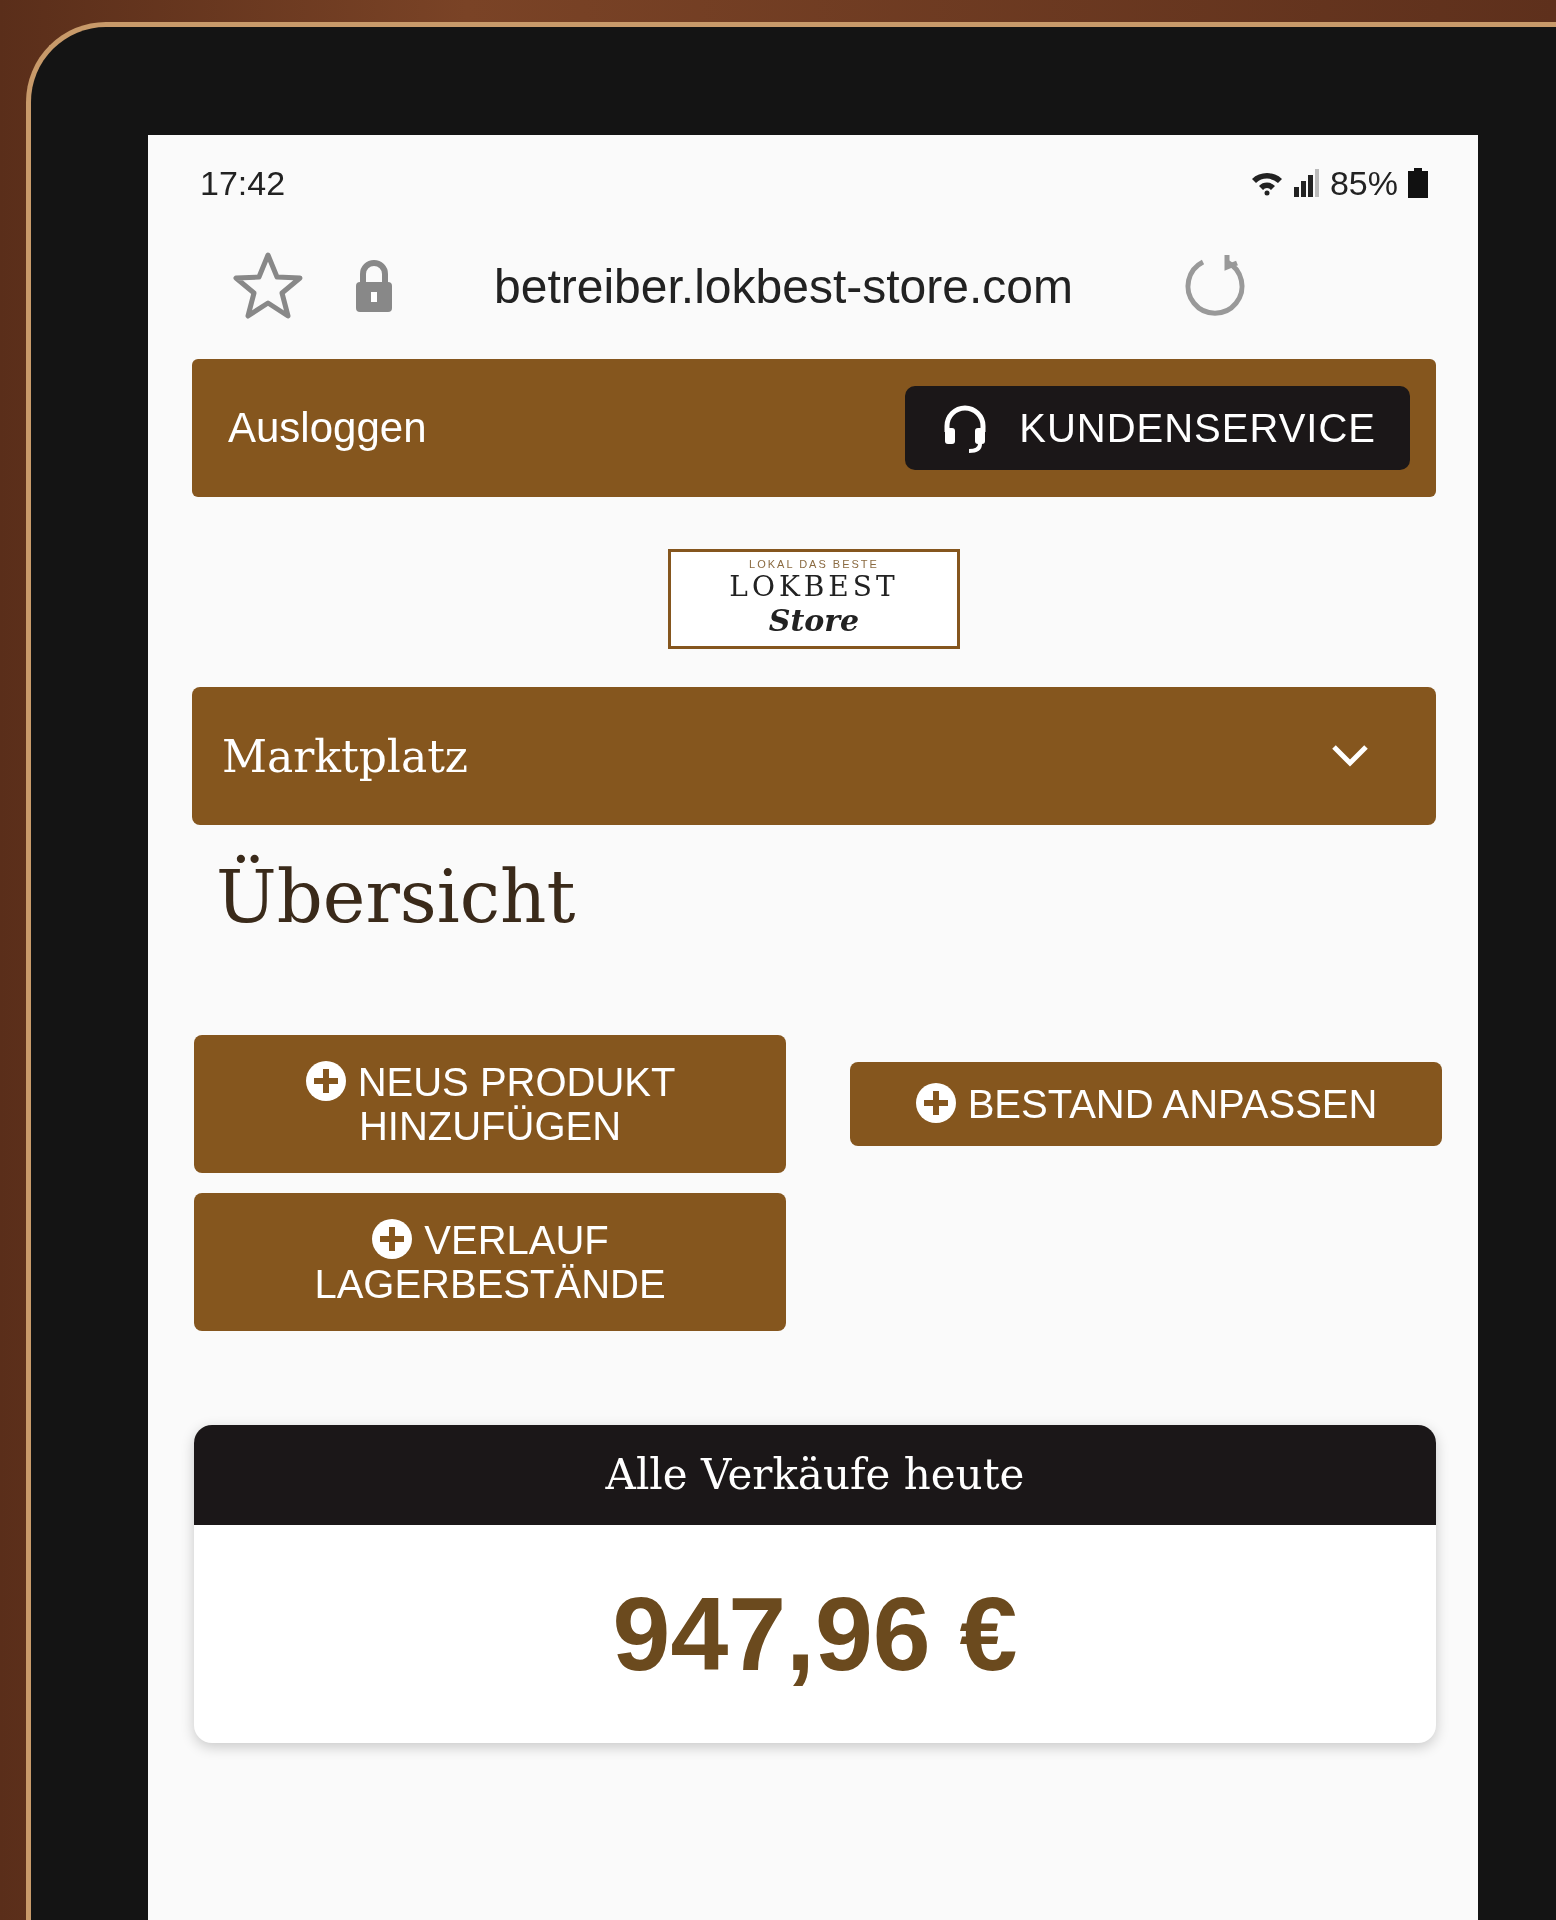 This screenshot has width=1556, height=1920. What do you see at coordinates (396, 898) in the screenshot?
I see `page-heading: Übersicht` at bounding box center [396, 898].